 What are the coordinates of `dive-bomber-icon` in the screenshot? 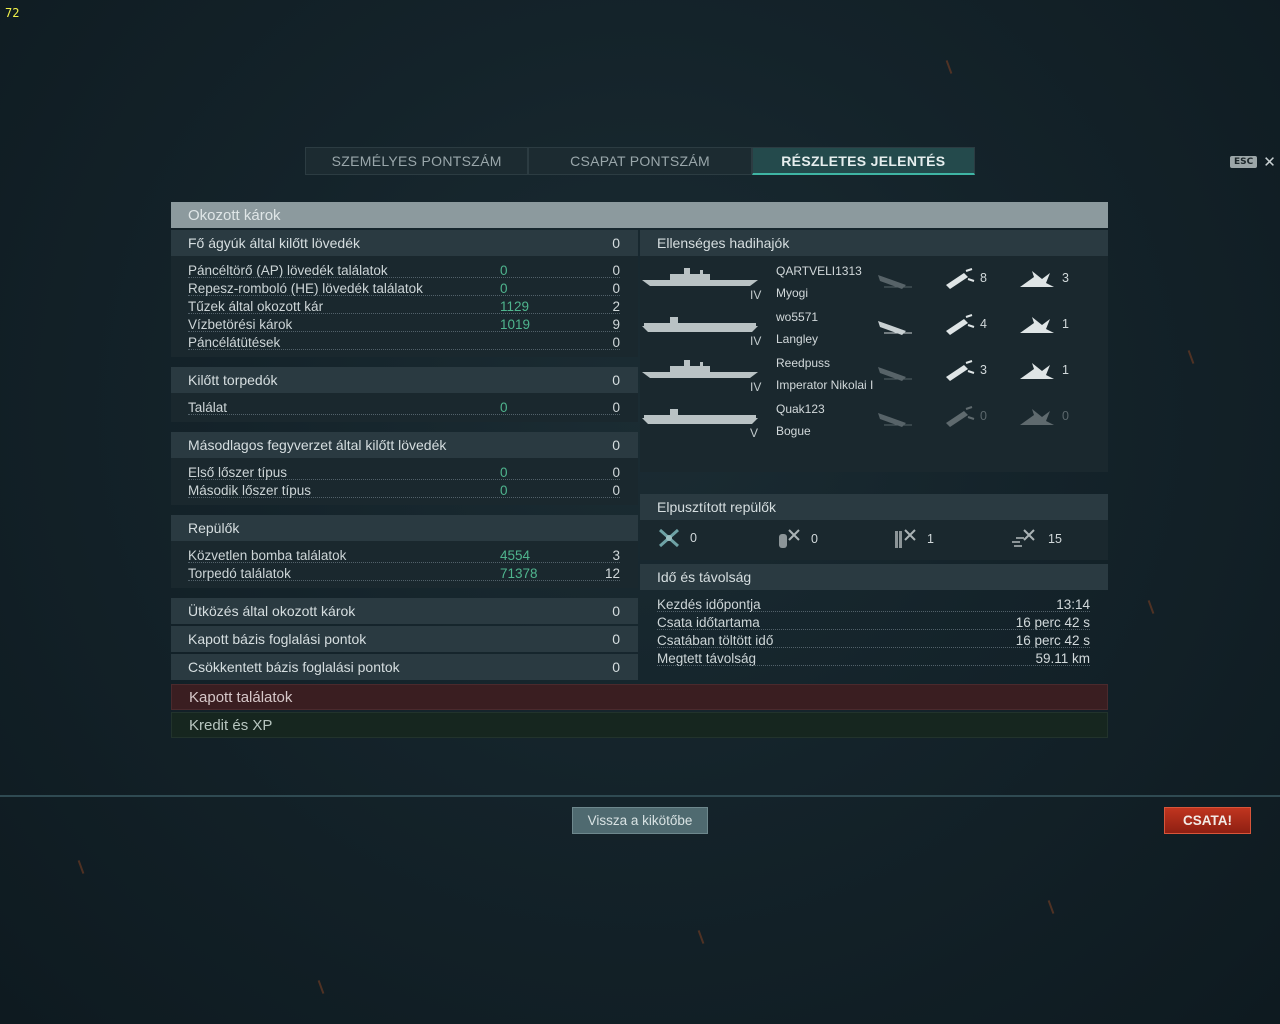 It's located at (789, 538).